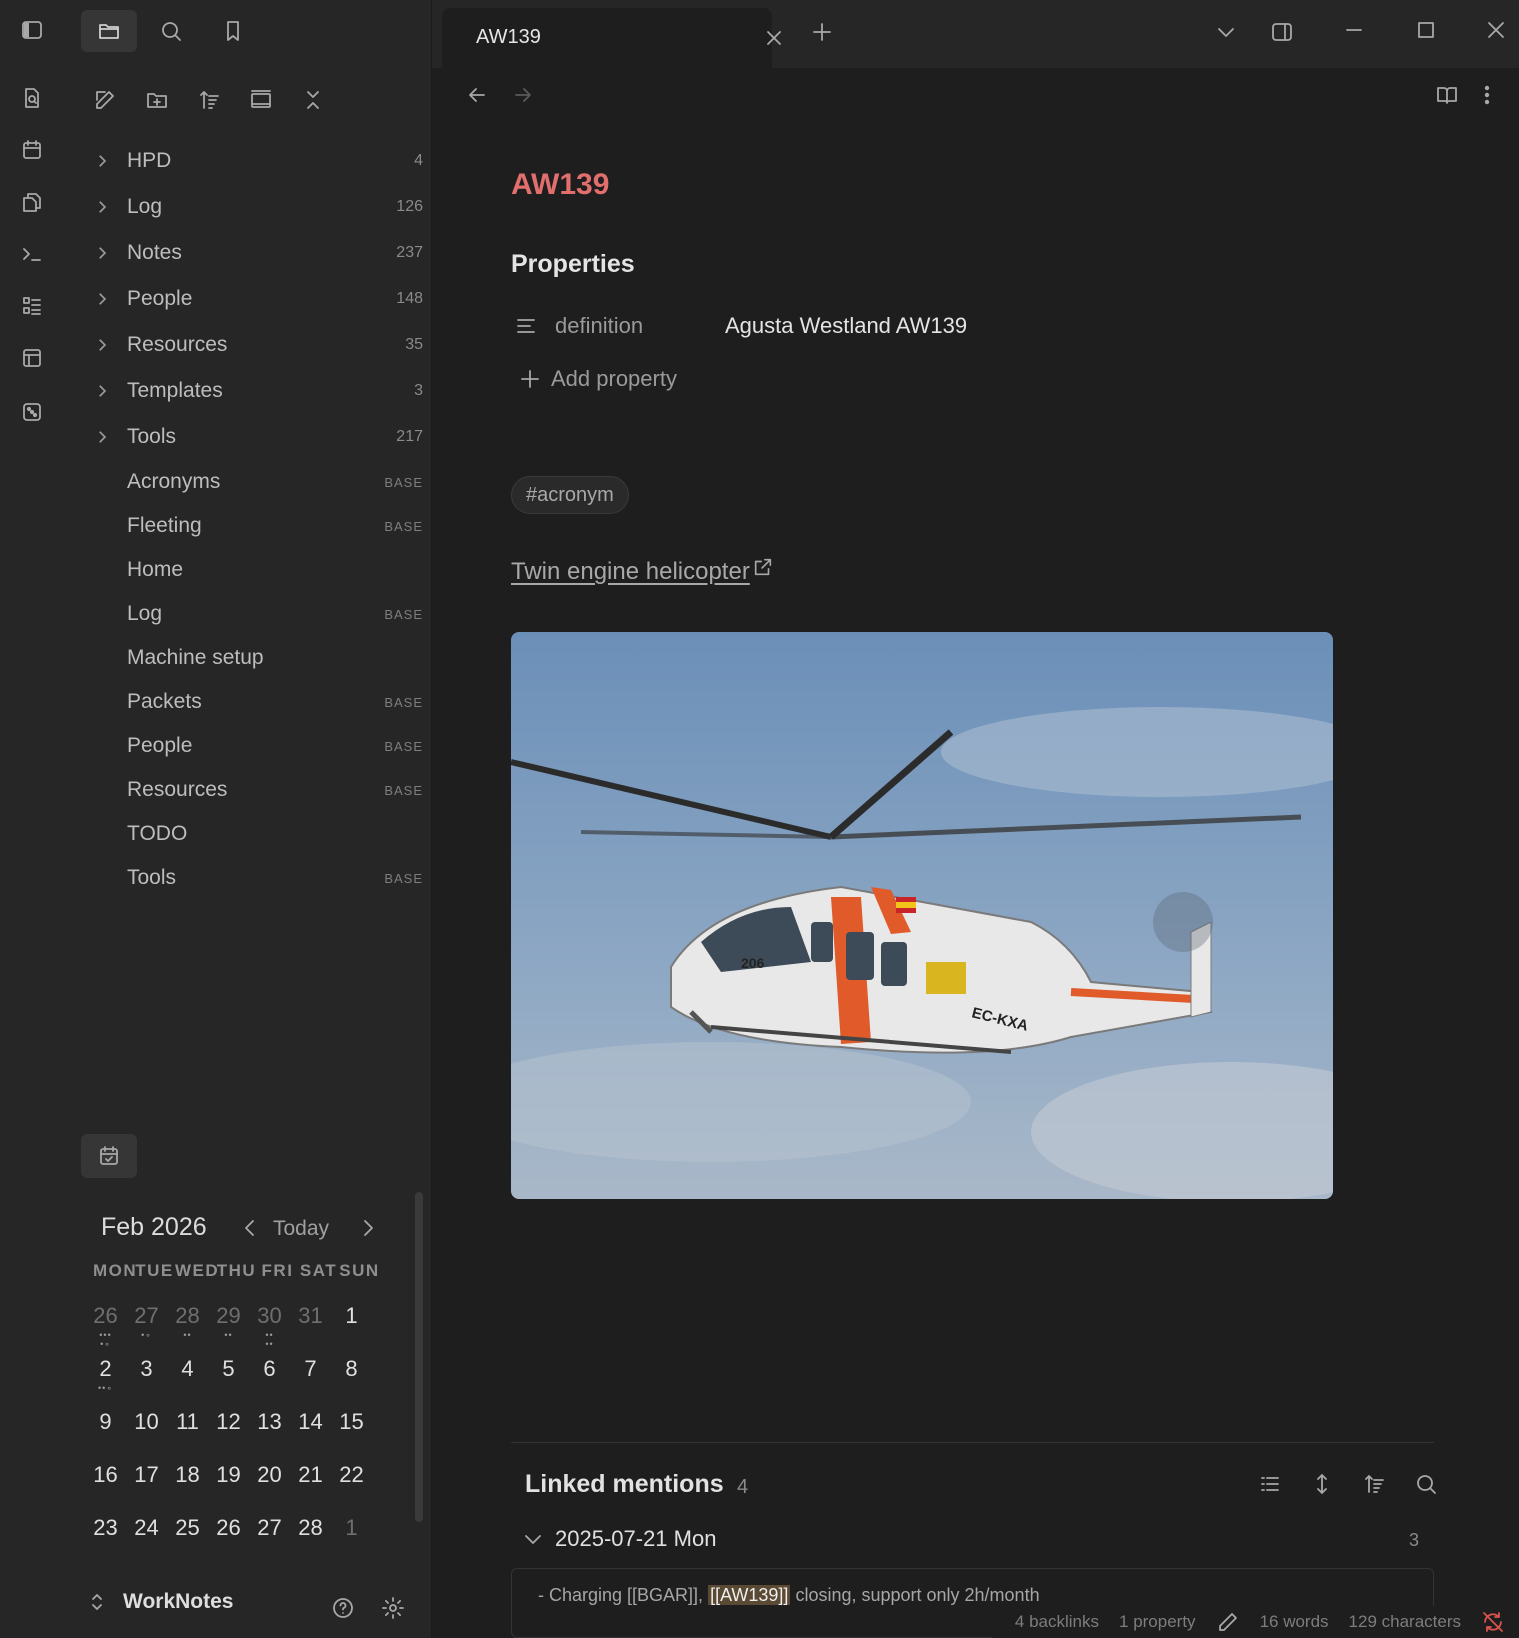 Image resolution: width=1519 pixels, height=1638 pixels. Describe the element at coordinates (146, 1425) in the screenshot. I see `calendar-day: 10` at that location.